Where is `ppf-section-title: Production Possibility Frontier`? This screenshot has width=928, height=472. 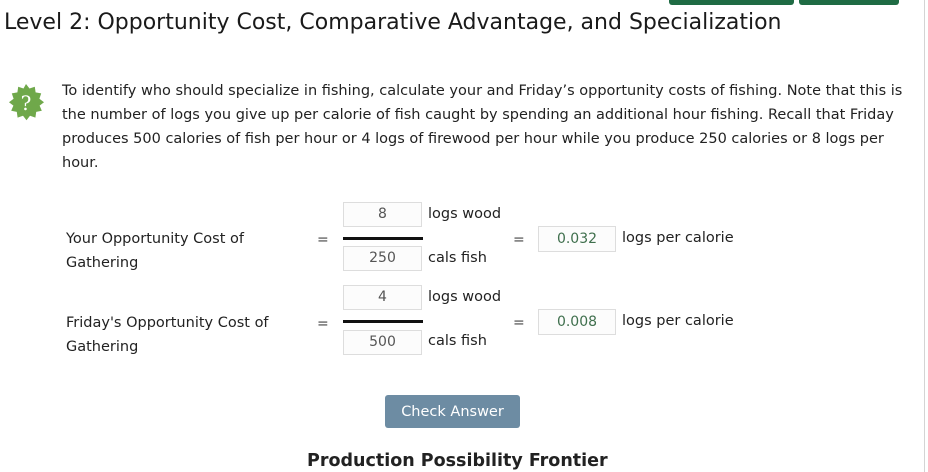
ppf-section-title: Production Possibility Frontier is located at coordinates (457, 461).